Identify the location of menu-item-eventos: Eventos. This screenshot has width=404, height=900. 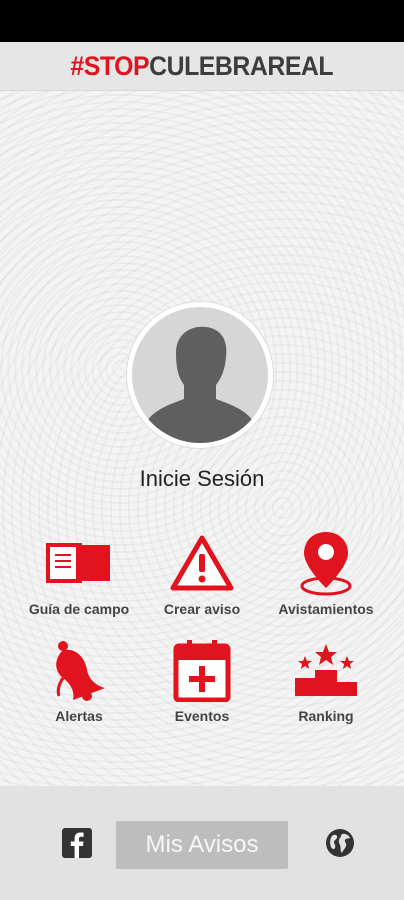
(202, 681).